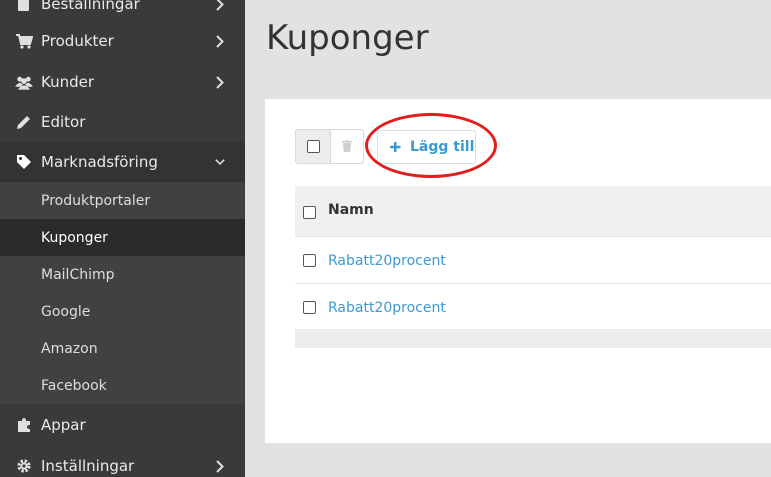 The width and height of the screenshot is (771, 477). I want to click on bulk-actions-group, so click(329, 146).